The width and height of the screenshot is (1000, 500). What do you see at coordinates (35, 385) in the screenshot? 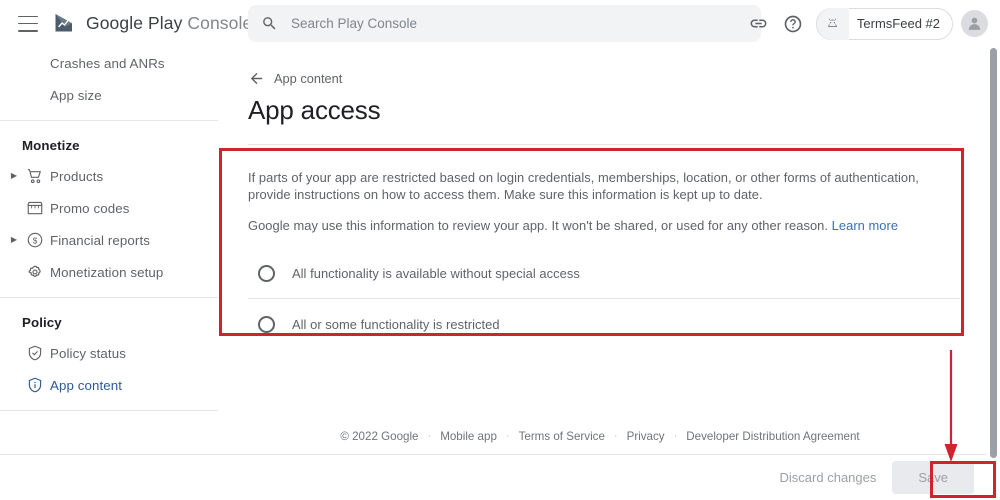
I see `shield-info-icon` at bounding box center [35, 385].